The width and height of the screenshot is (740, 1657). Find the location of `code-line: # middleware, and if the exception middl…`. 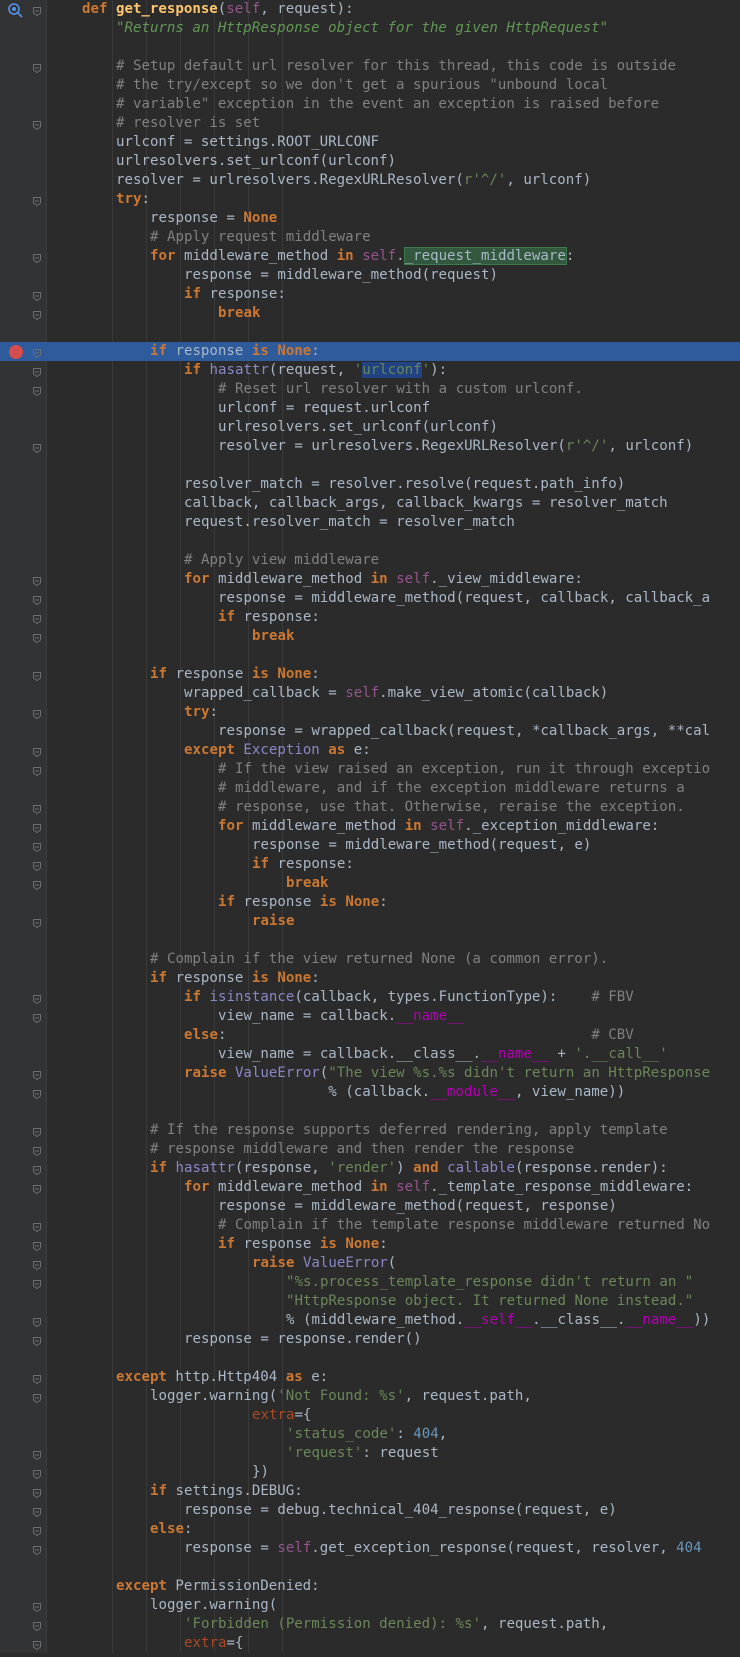

code-line: # middleware, and if the exception middl… is located at coordinates (370, 788).